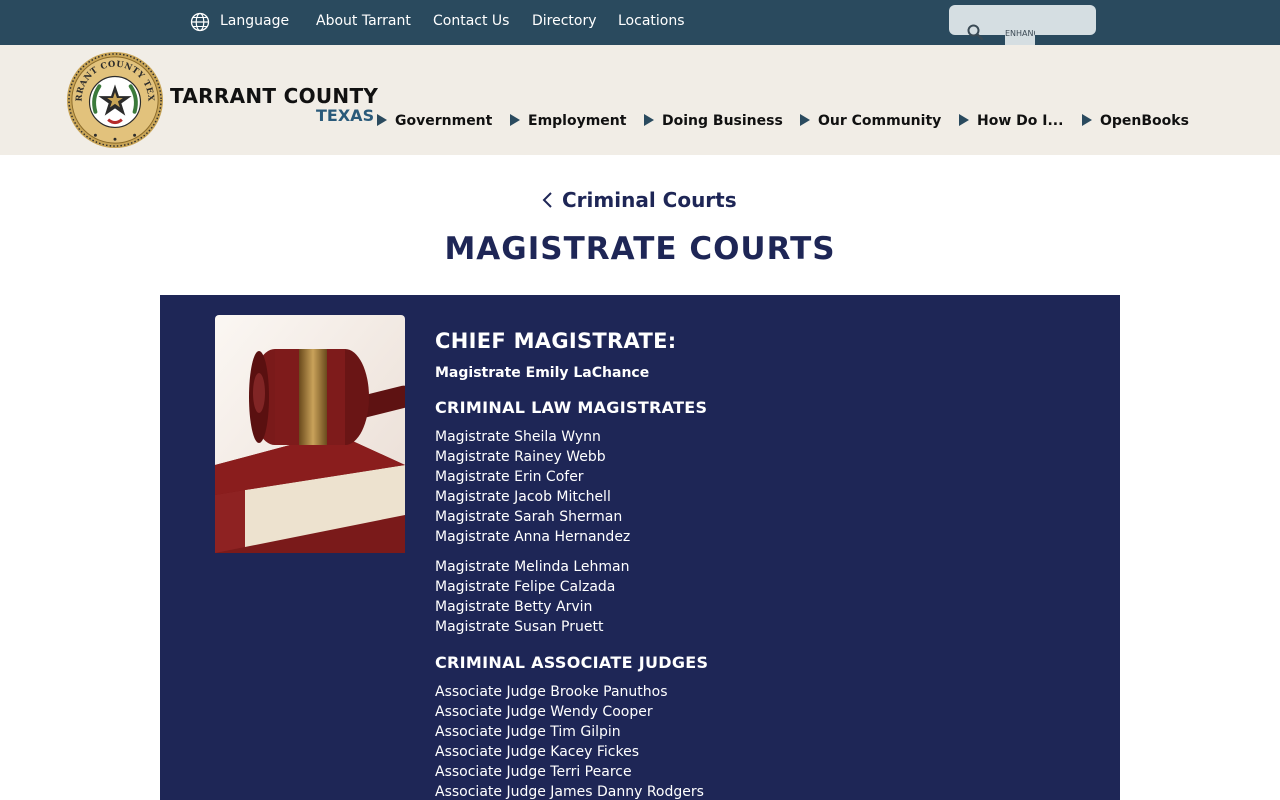 This screenshot has width=1280, height=800. What do you see at coordinates (528, 732) in the screenshot?
I see `list-item: Associate Judge Tim Gilpin` at bounding box center [528, 732].